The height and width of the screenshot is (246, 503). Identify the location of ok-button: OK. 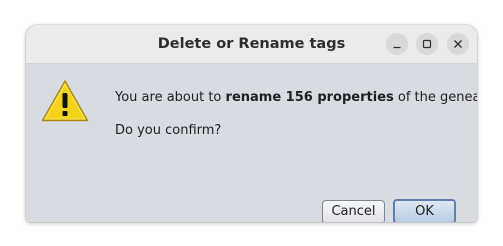
(424, 210).